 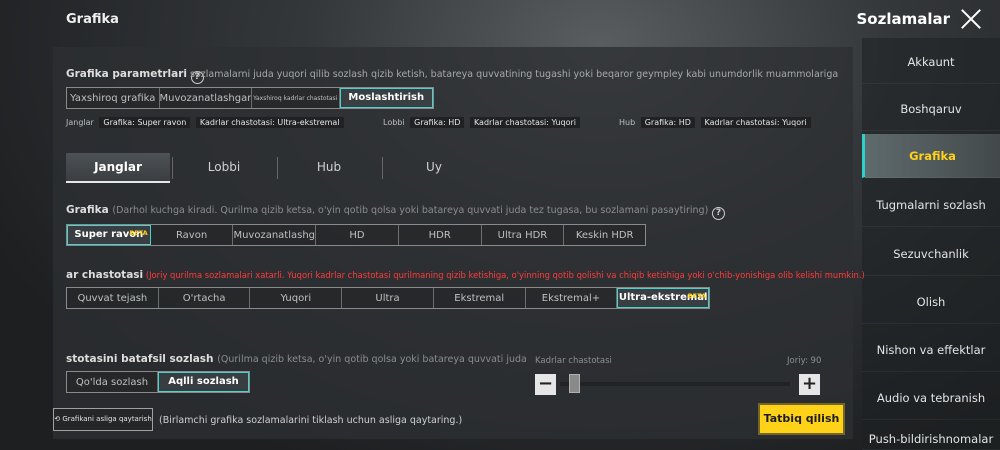 What do you see at coordinates (103, 419) in the screenshot?
I see `reset-graphics-button: ⟲ Grafikani asliga qaytarish` at bounding box center [103, 419].